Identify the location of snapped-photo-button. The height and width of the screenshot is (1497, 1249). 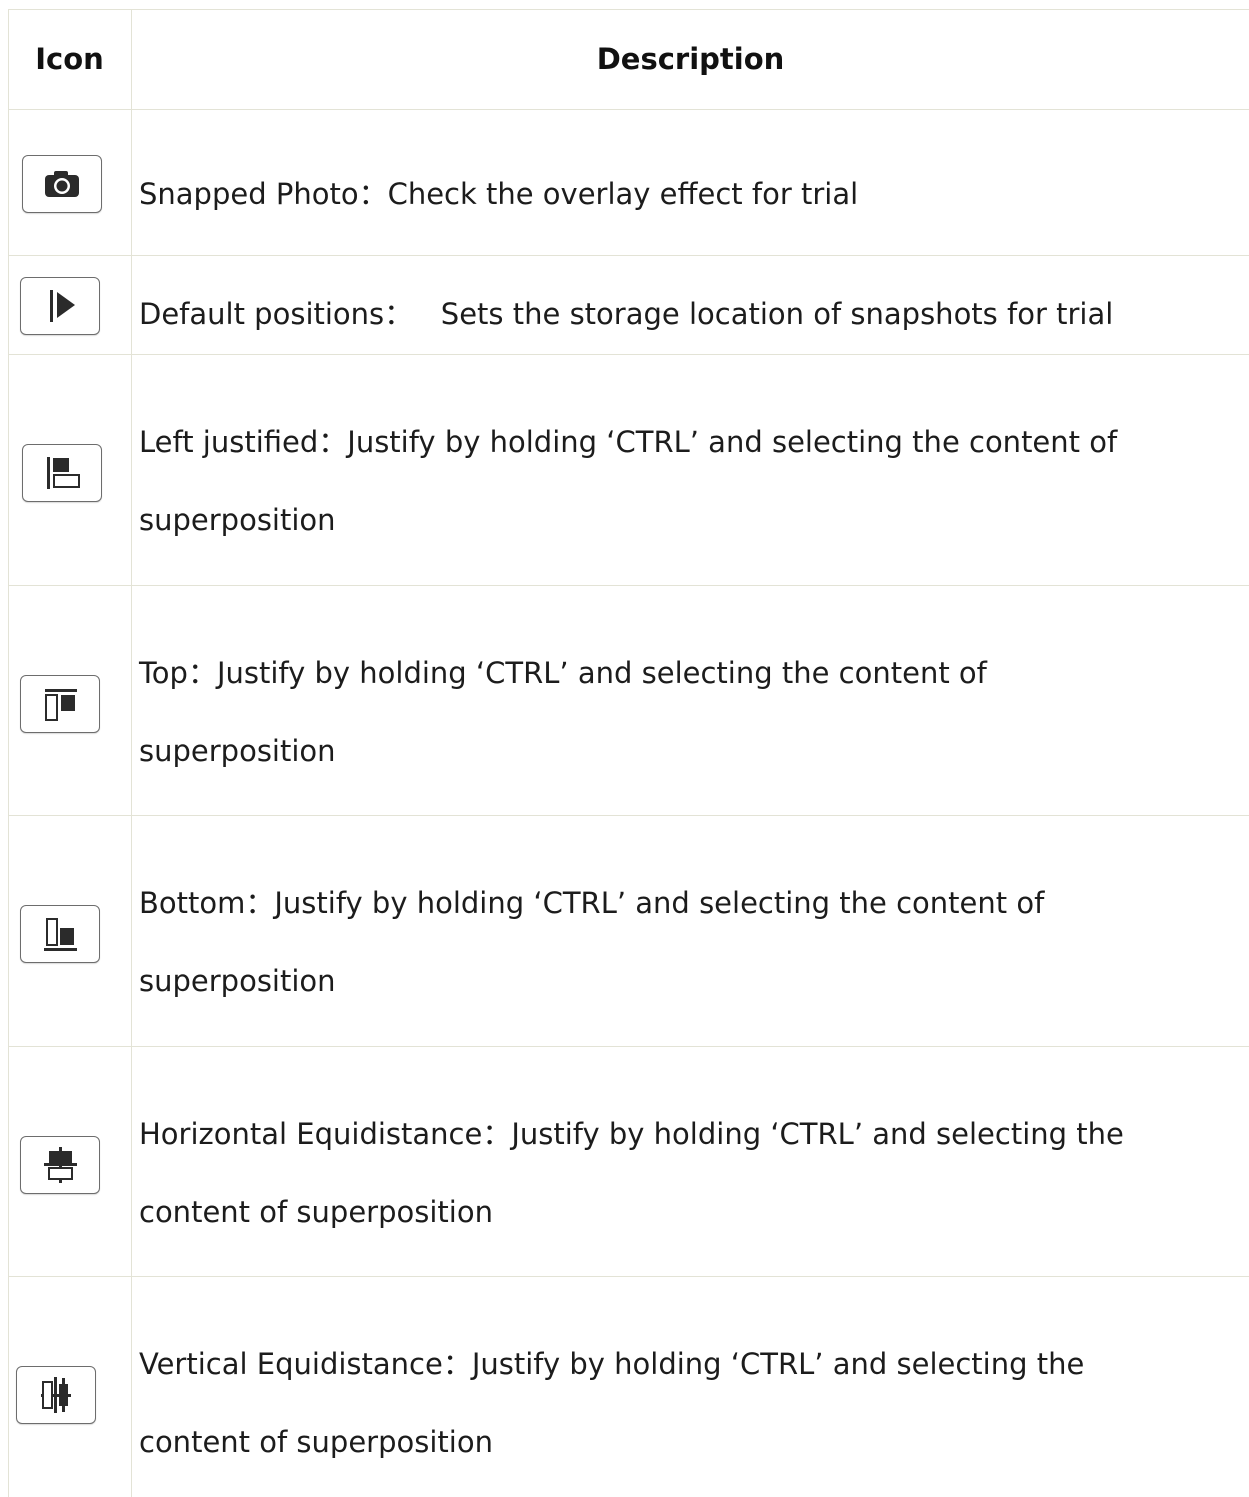
(62, 184).